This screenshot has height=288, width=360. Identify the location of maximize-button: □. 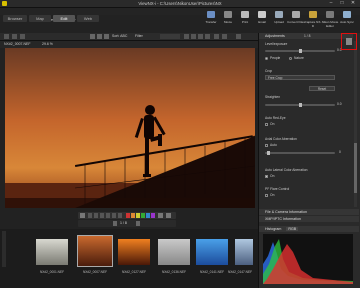
(342, 3).